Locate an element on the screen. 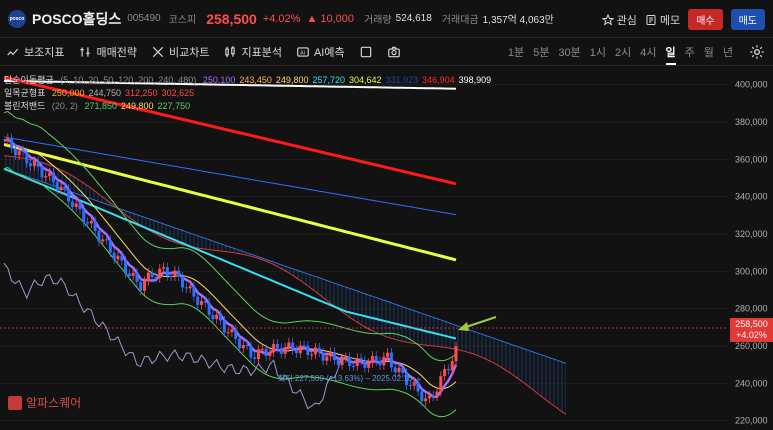 The image size is (773, 430). ma-value-6: 346,904 is located at coordinates (438, 80).